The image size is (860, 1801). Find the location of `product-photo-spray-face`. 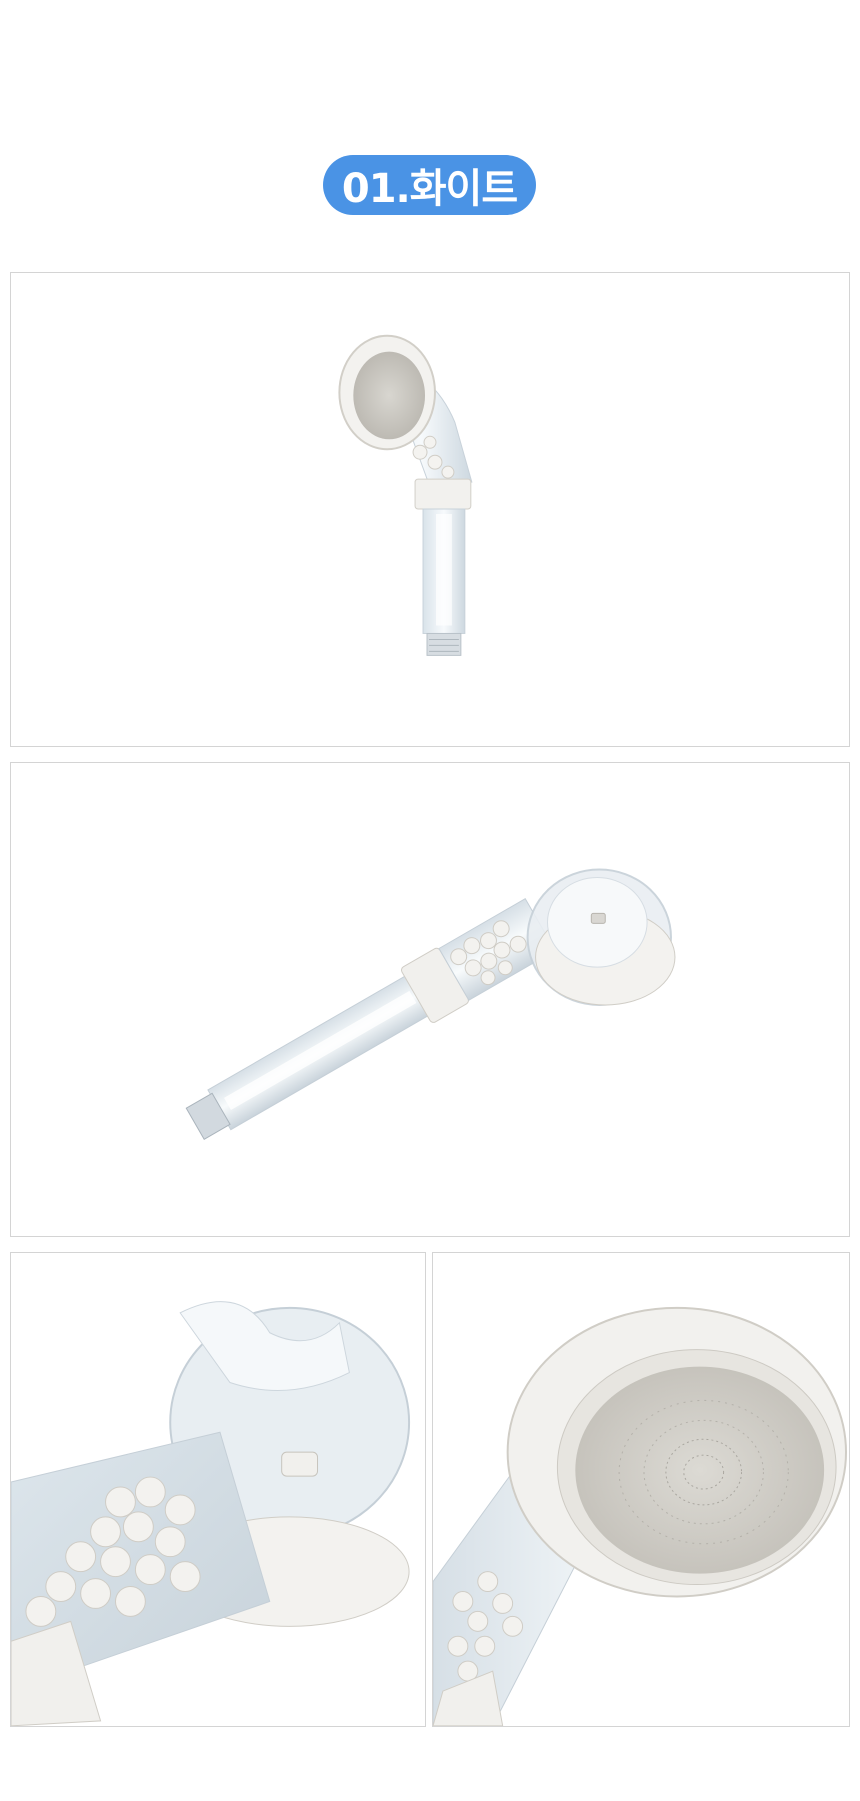

product-photo-spray-face is located at coordinates (641, 1489).